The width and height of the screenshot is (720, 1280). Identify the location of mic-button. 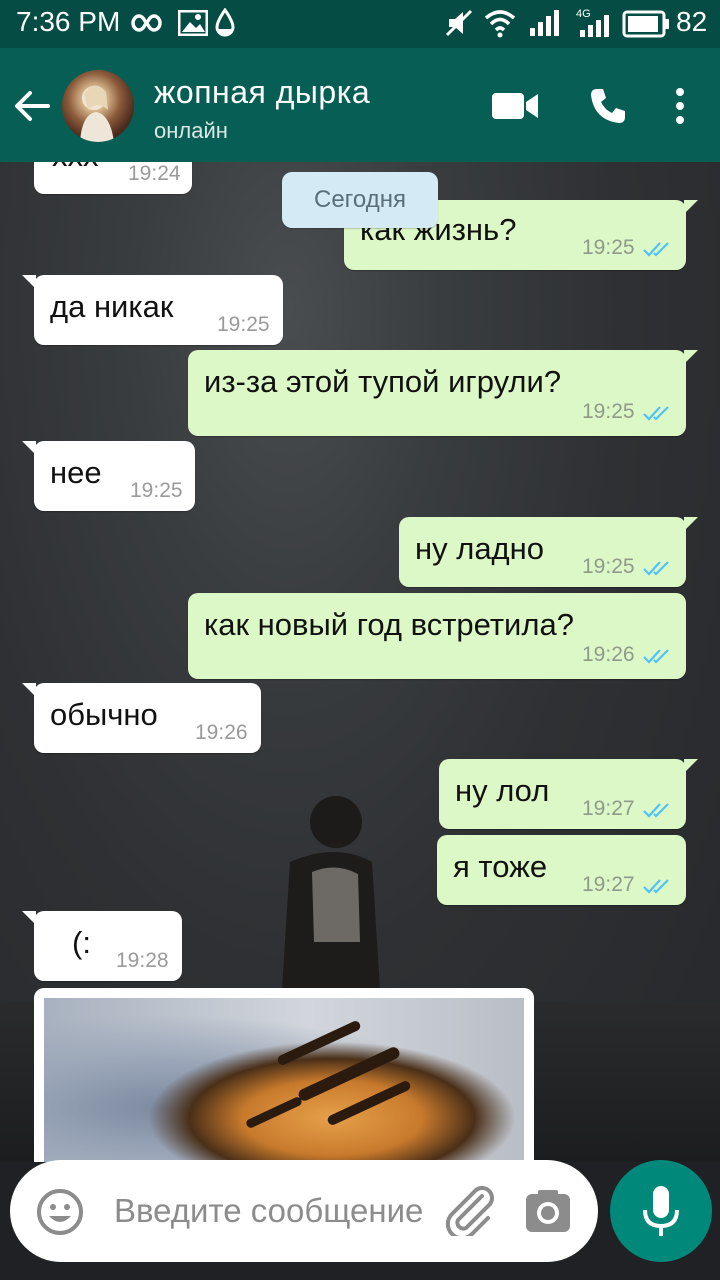
(661, 1211).